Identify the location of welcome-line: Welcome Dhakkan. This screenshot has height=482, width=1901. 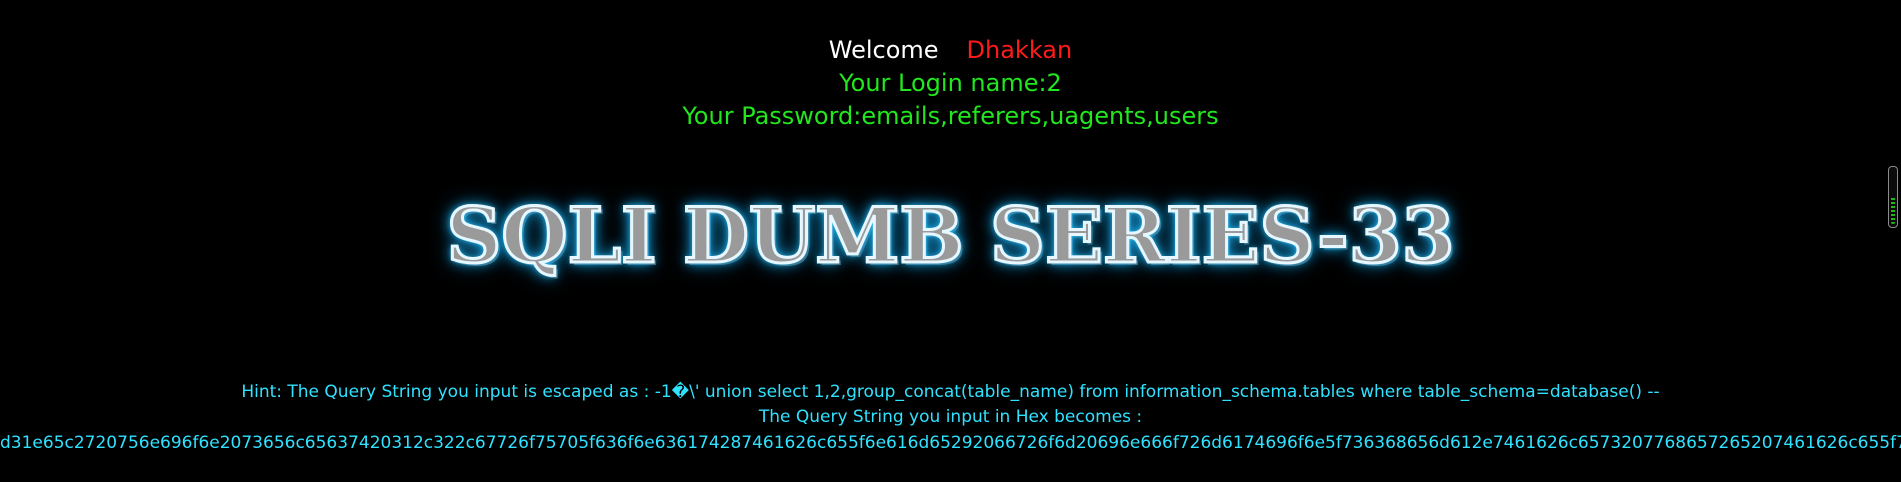
(950, 50).